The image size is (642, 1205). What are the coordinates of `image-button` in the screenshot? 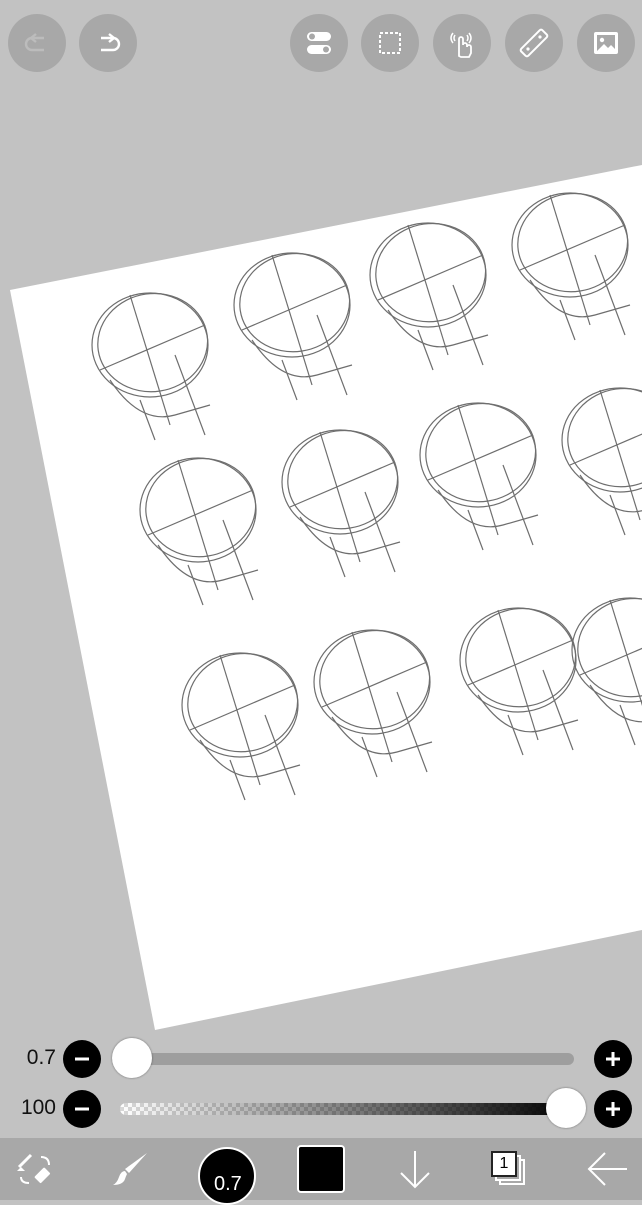 It's located at (606, 43).